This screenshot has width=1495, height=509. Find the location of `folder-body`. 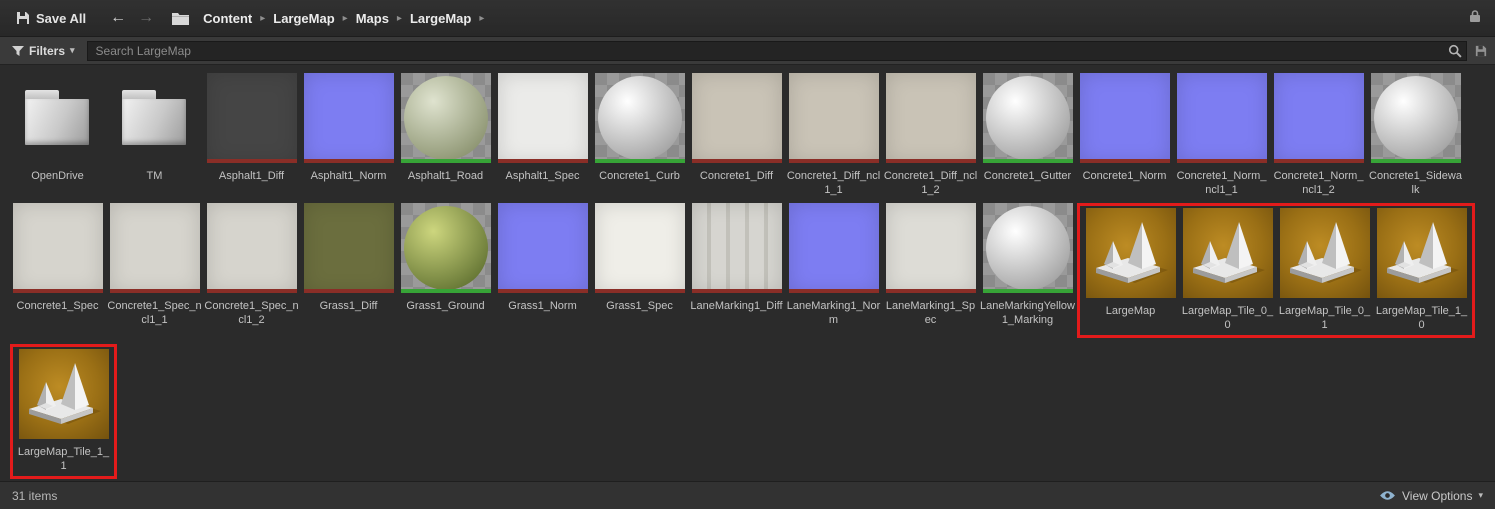

folder-body is located at coordinates (153, 122).